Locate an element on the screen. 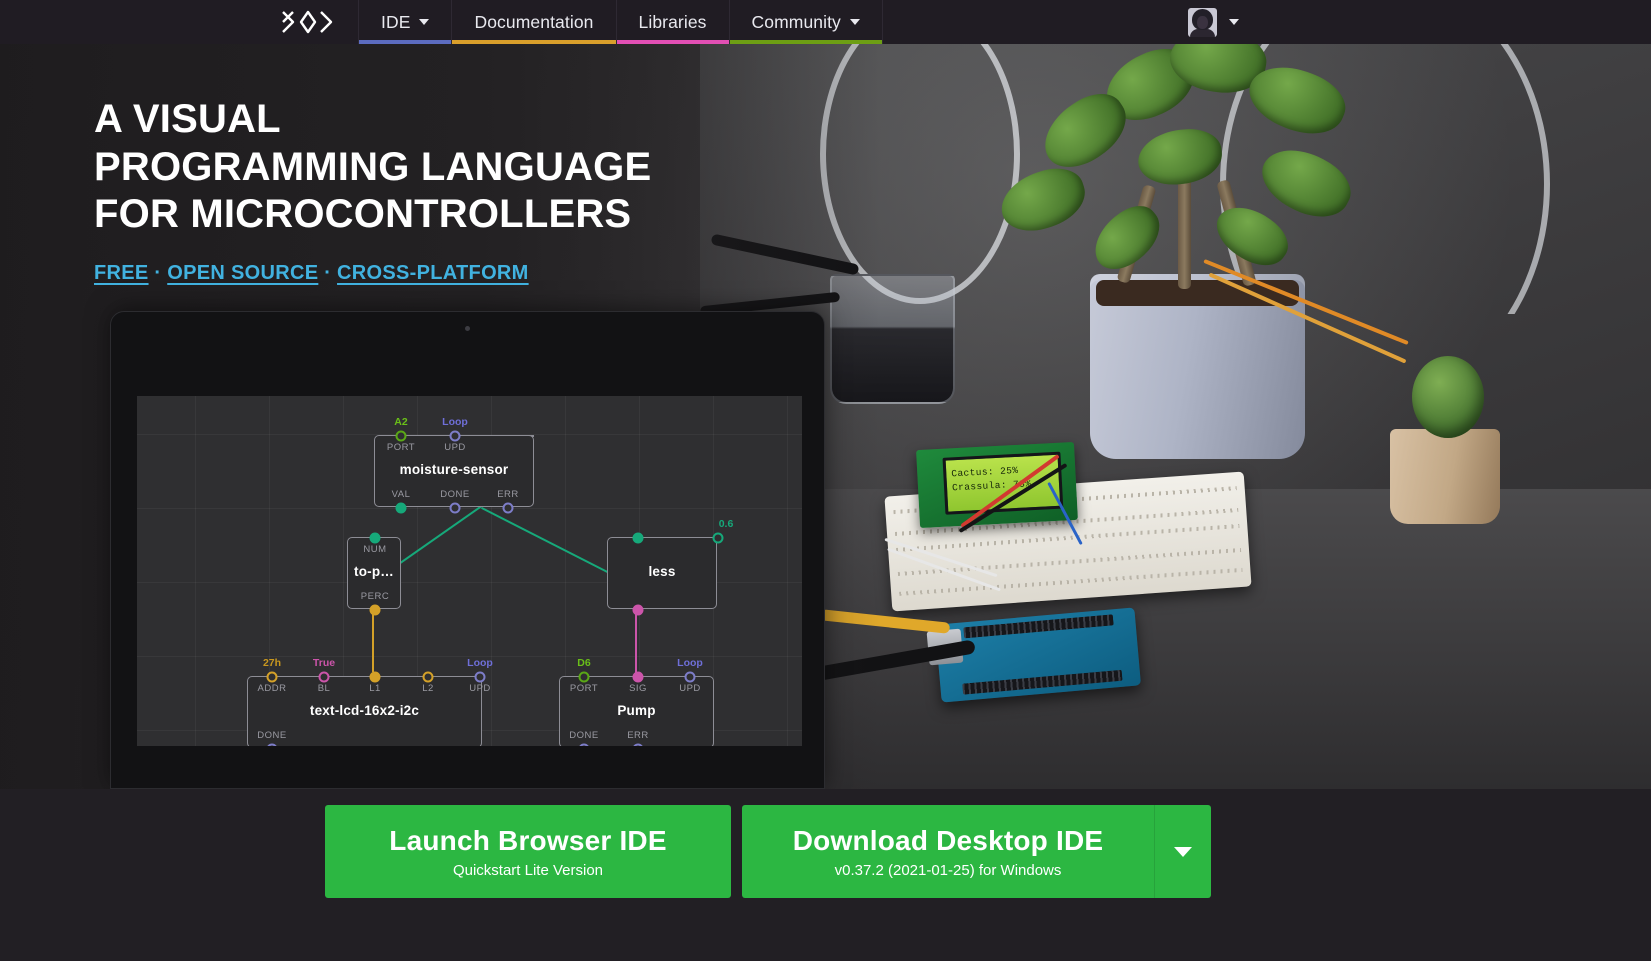  nav-item-label: Libraries is located at coordinates (672, 21).